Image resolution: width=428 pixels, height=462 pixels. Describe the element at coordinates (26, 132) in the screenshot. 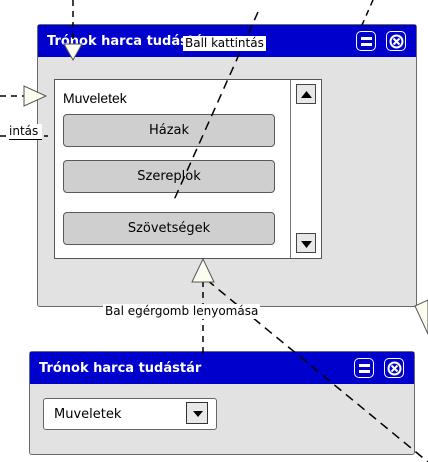

I see `left-transition-label: intás` at that location.